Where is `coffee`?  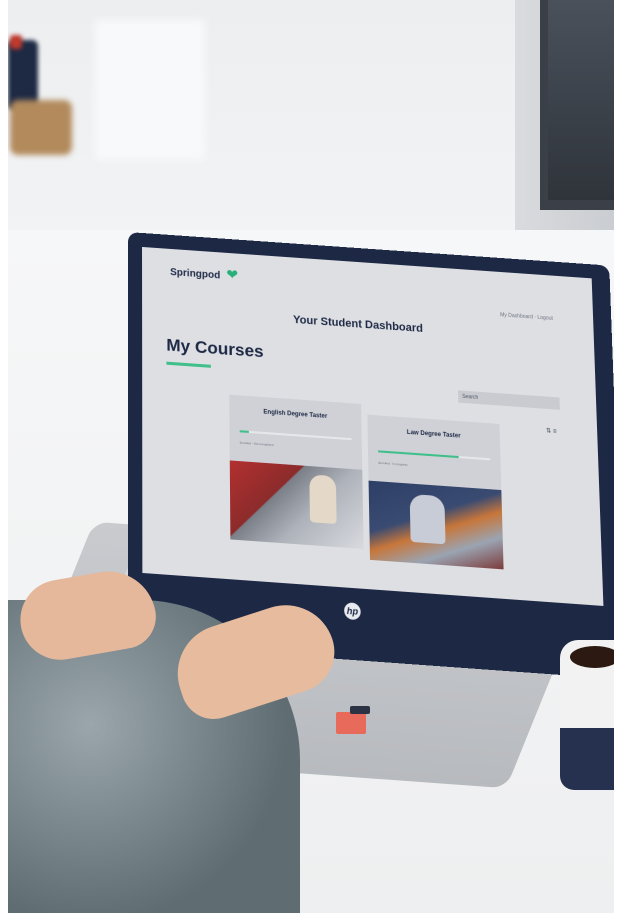 coffee is located at coordinates (595, 657).